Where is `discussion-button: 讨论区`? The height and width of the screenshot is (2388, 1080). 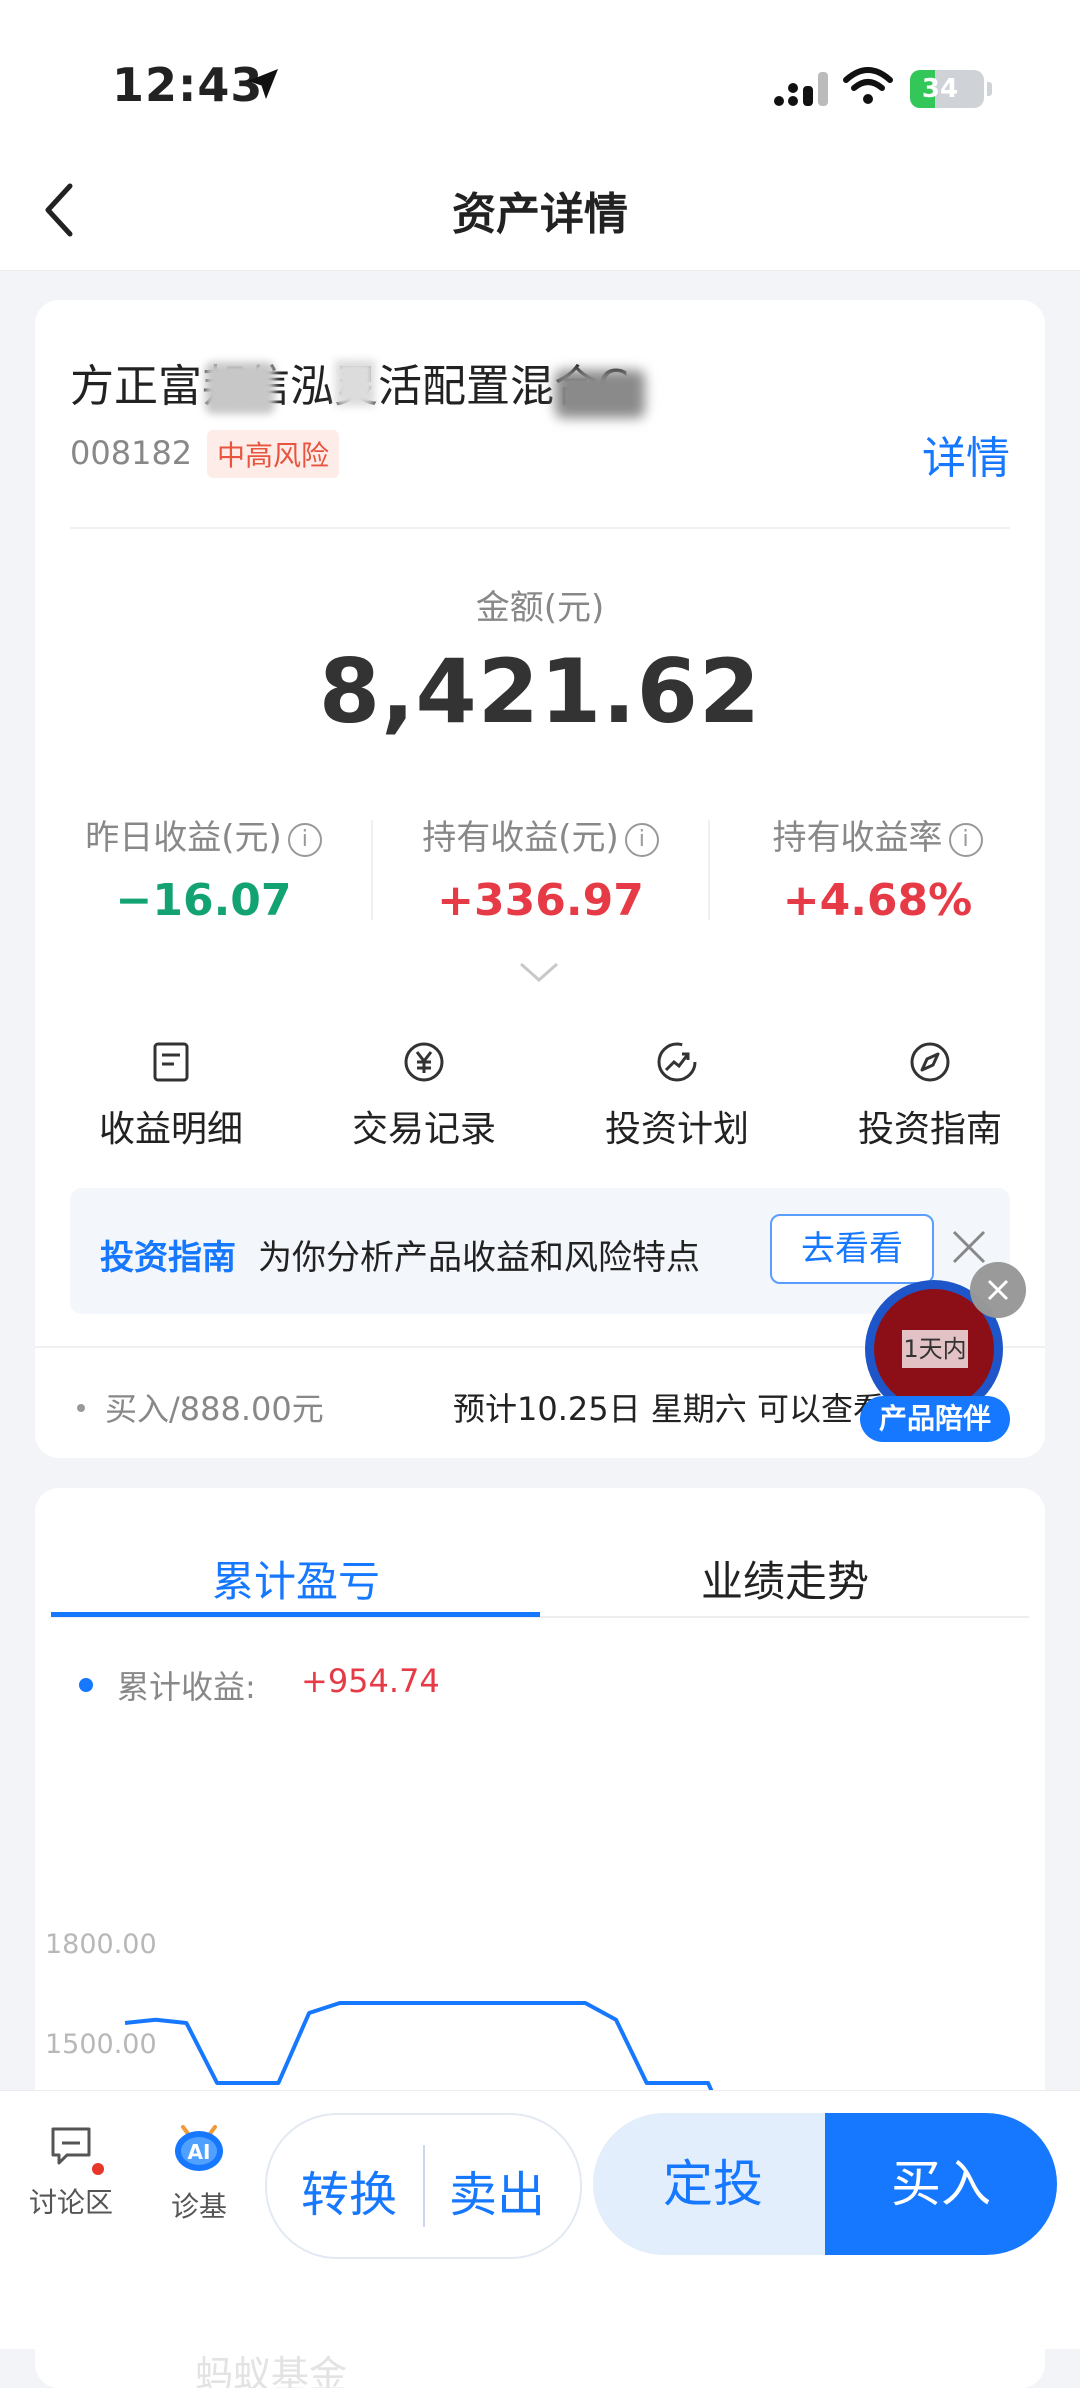 discussion-button: 讨论区 is located at coordinates (71, 2171).